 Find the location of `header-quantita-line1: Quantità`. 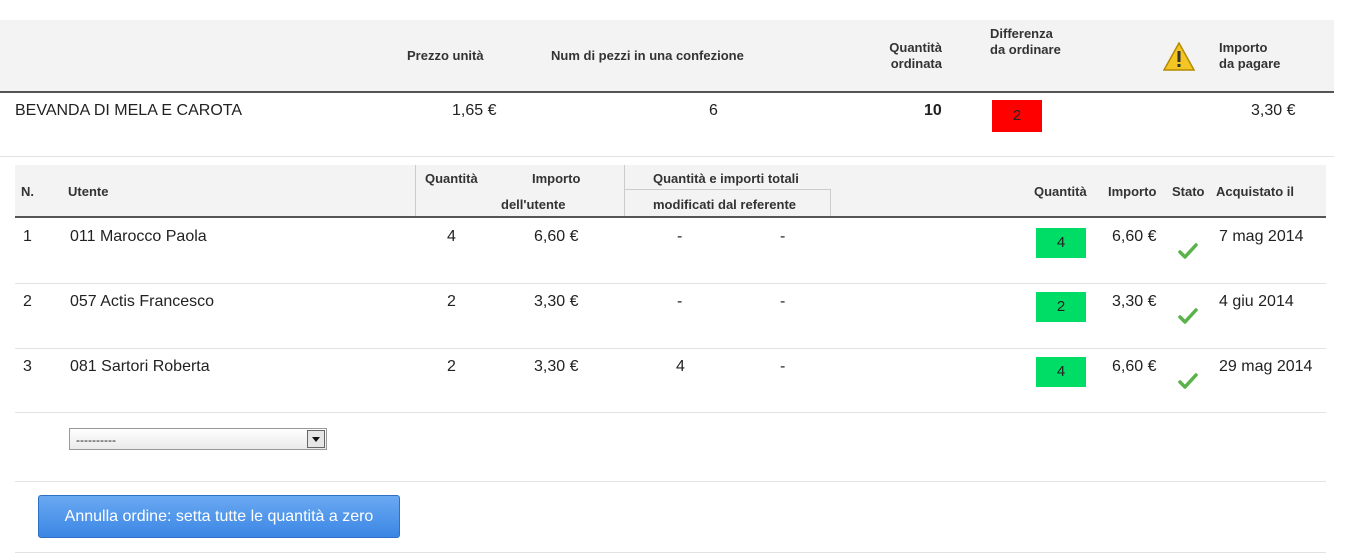

header-quantita-line1: Quantità is located at coordinates (915, 47).